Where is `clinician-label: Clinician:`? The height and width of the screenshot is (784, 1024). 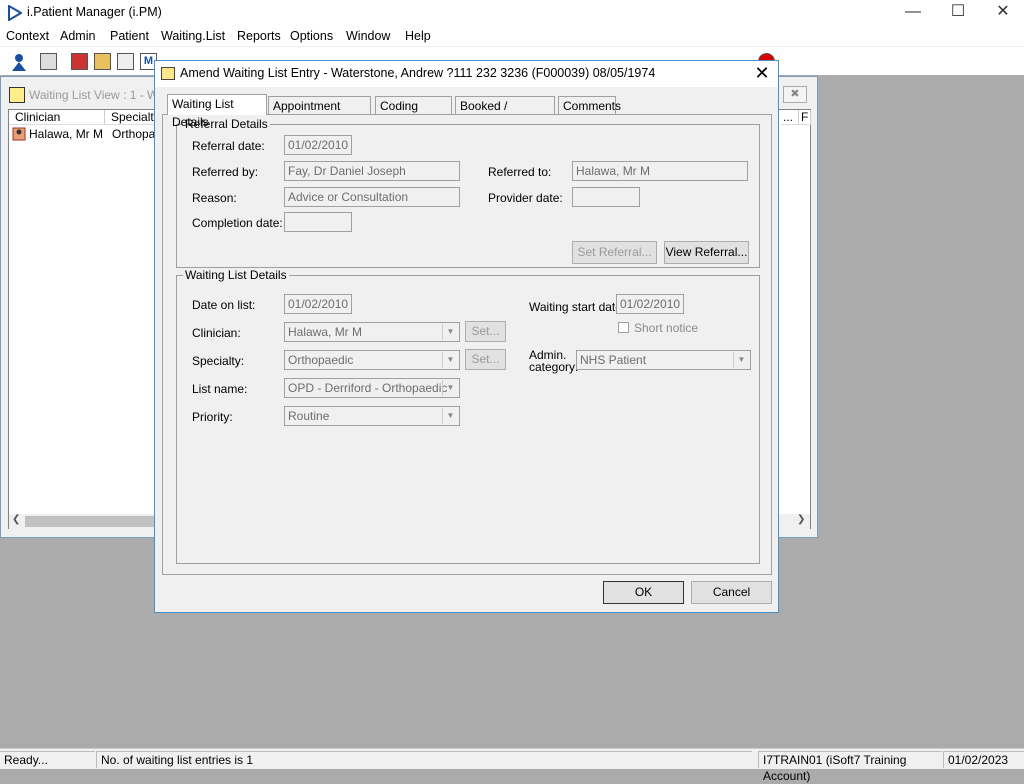 clinician-label: Clinician: is located at coordinates (216, 333).